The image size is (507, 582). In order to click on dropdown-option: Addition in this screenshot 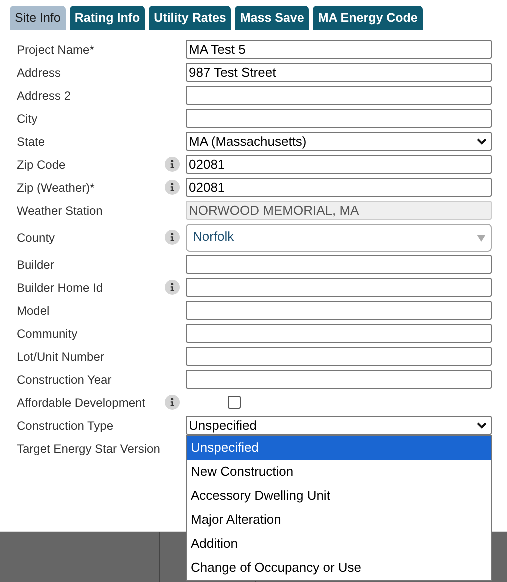, I will do `click(339, 544)`.